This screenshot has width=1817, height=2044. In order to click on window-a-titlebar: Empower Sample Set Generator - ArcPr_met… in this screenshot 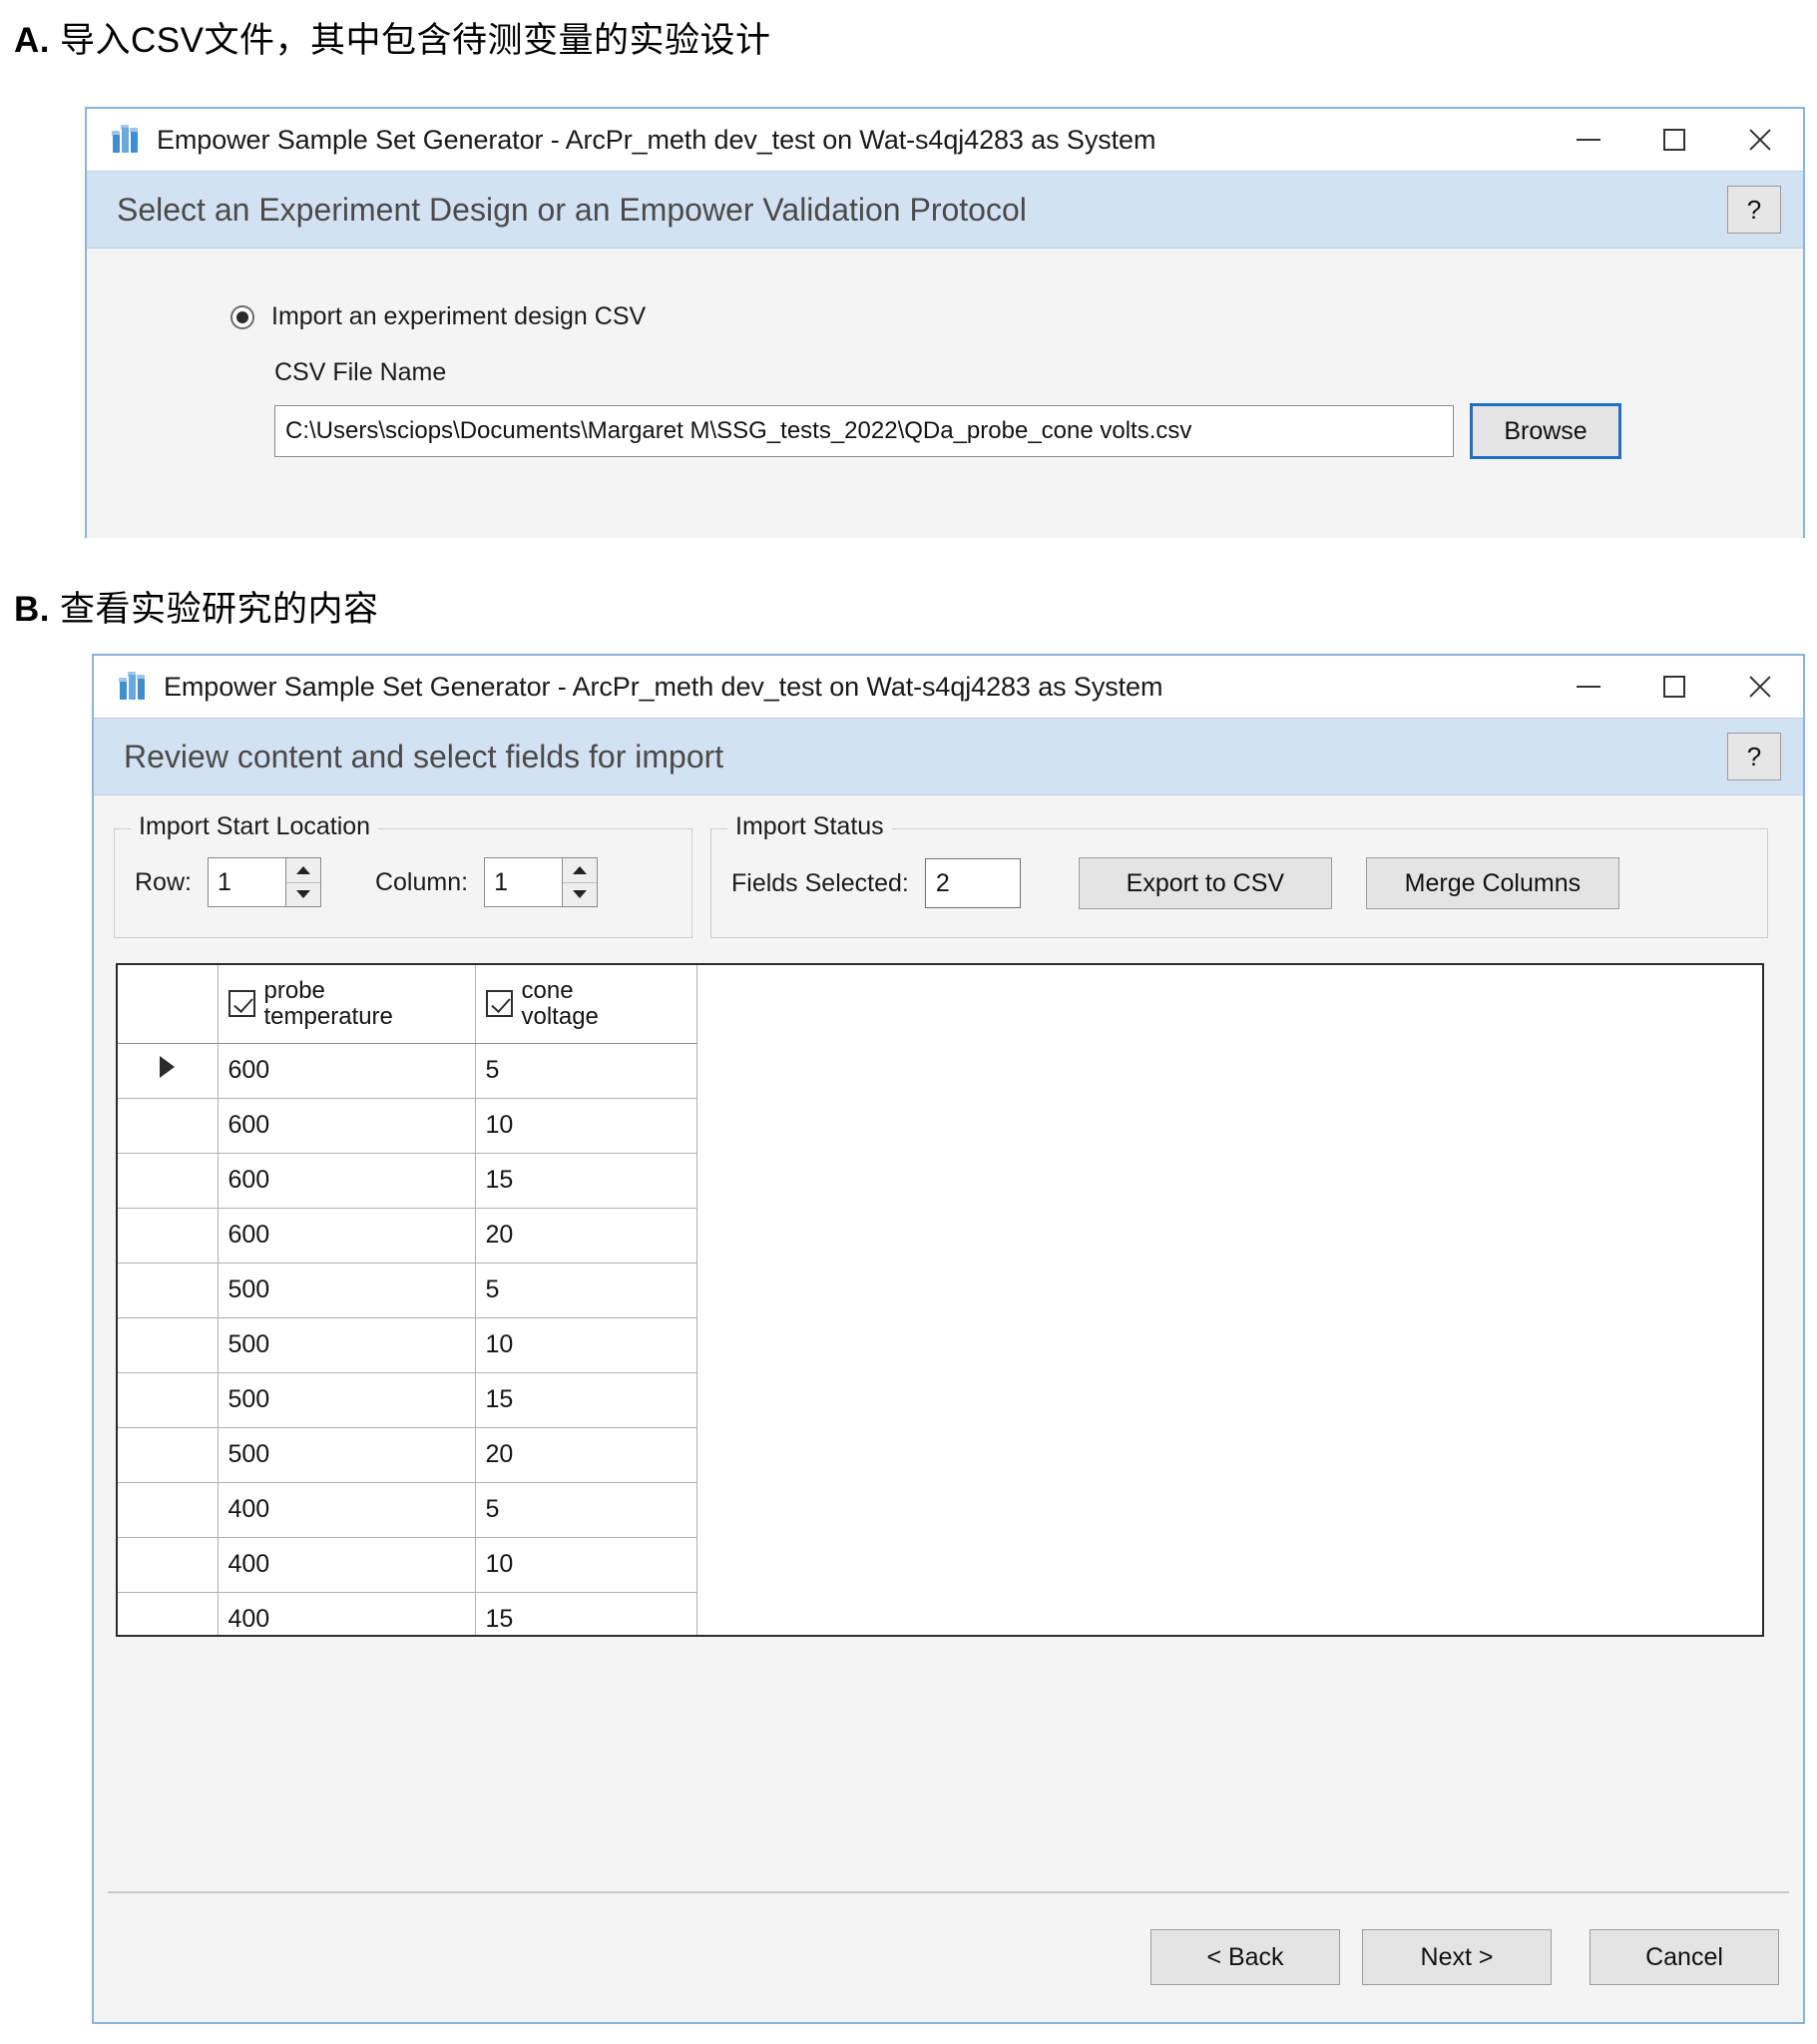, I will do `click(945, 140)`.